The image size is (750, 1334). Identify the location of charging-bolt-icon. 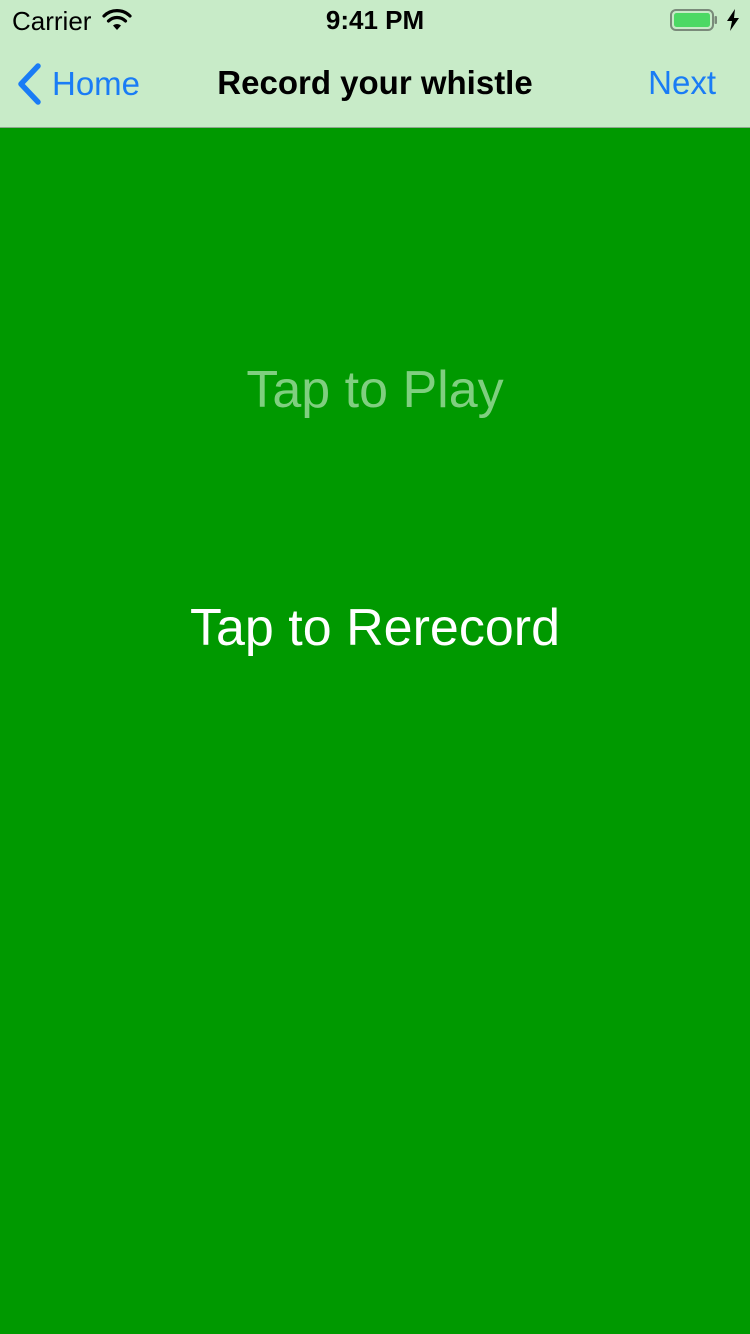
(733, 20).